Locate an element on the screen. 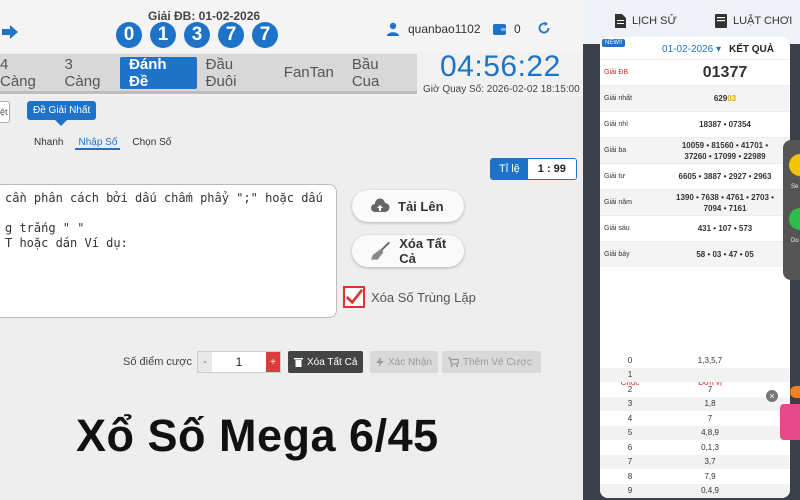 The width and height of the screenshot is (800, 500). results-title: KẾT QUẢ is located at coordinates (751, 49).